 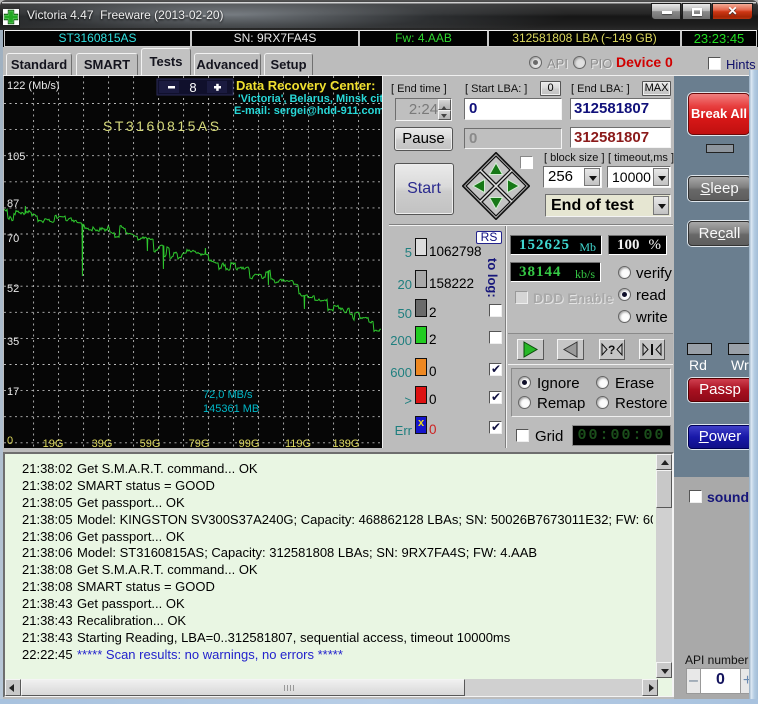 I want to click on svg-text: Data Recovery Center:, so click(x=305, y=85).